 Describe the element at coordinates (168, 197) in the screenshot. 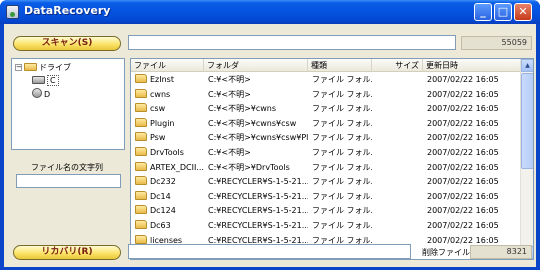

I see `cell-file: Dc14` at that location.